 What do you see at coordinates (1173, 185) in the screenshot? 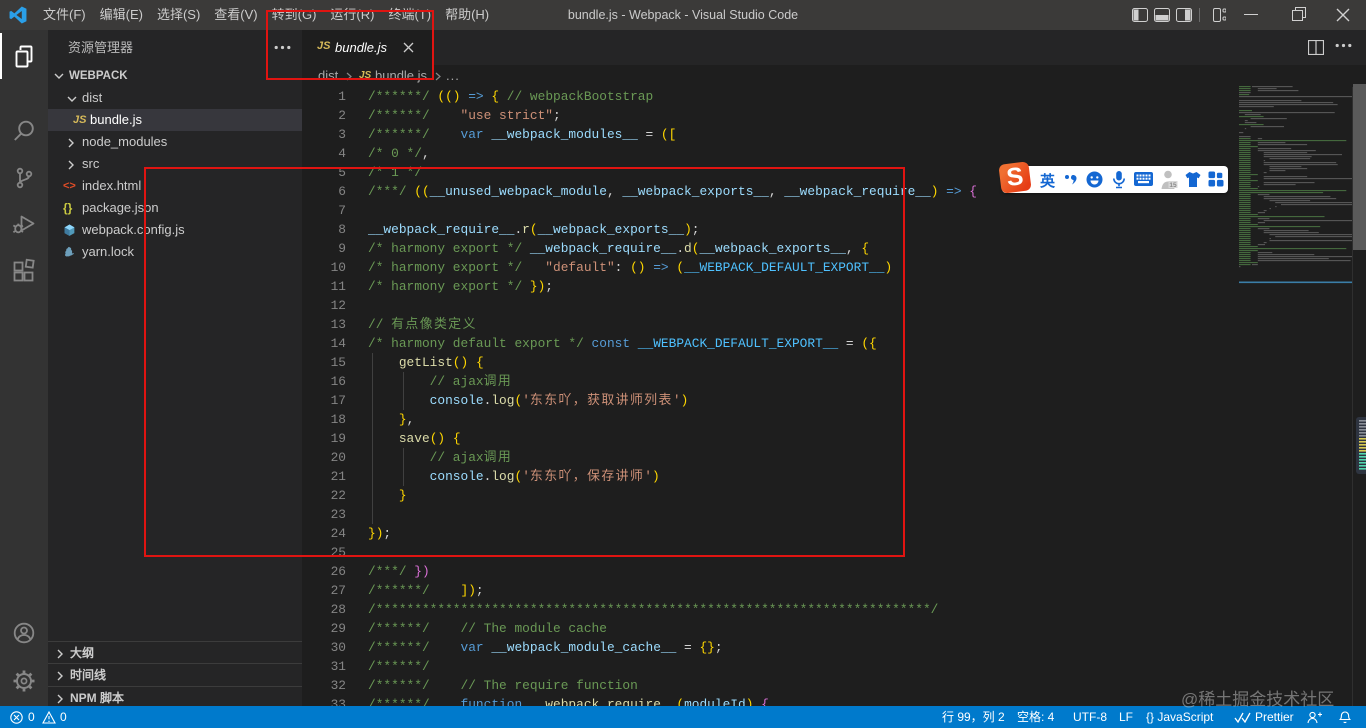
I see `svg-text: 15` at bounding box center [1173, 185].